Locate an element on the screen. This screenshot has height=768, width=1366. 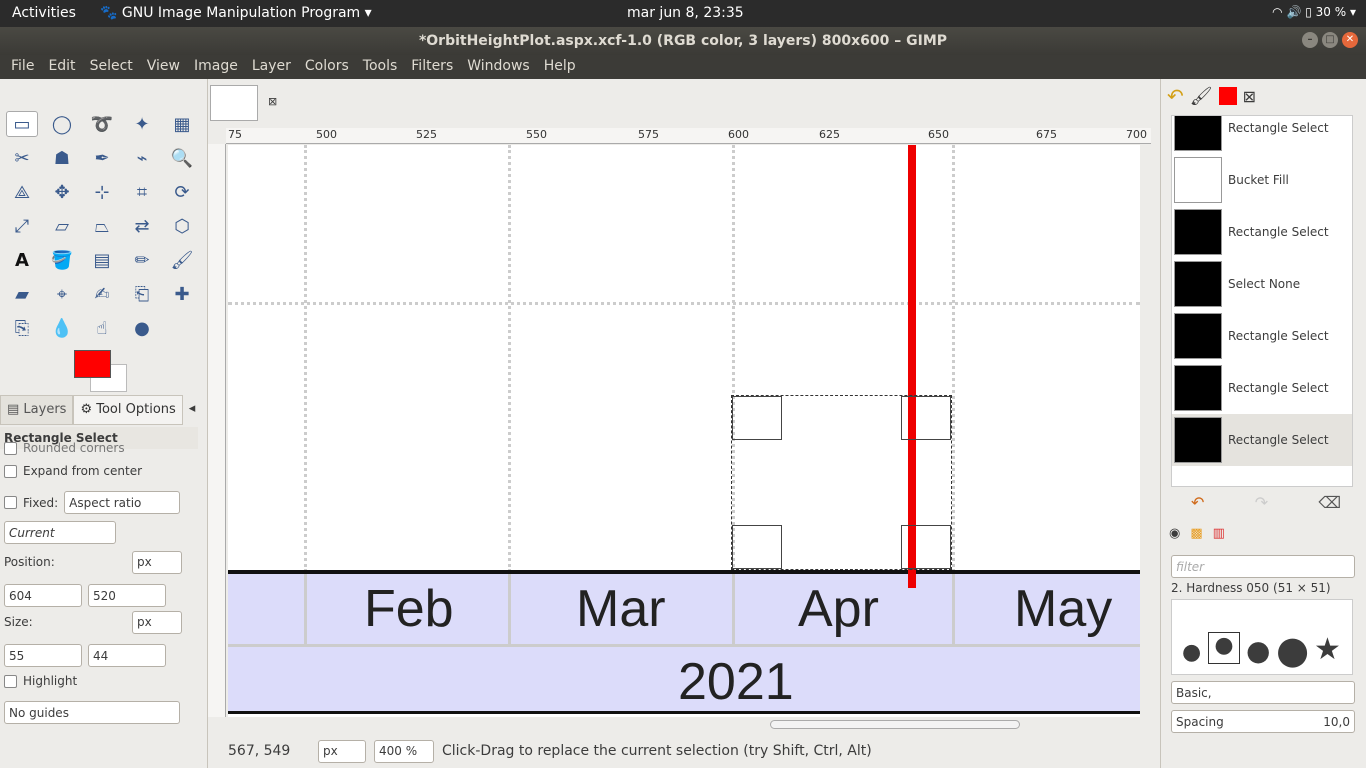
position-y-input: 520 is located at coordinates (127, 595).